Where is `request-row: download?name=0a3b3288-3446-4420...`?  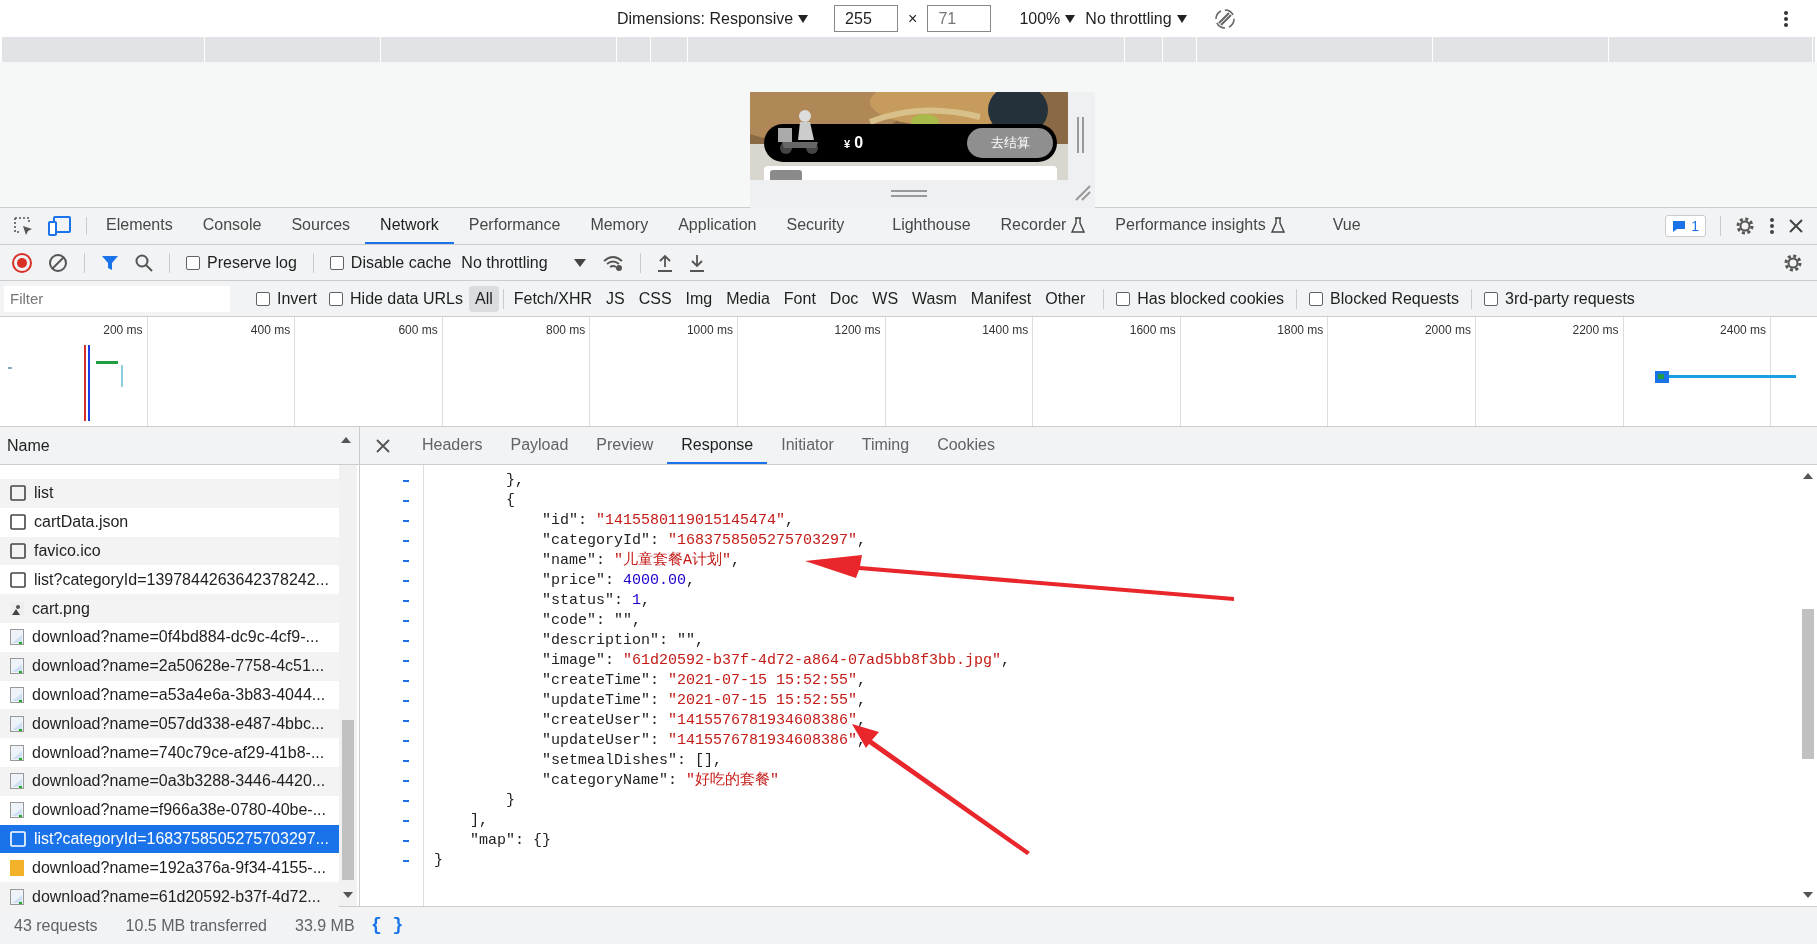 request-row: download?name=0a3b3288-3446-4420... is located at coordinates (169, 781).